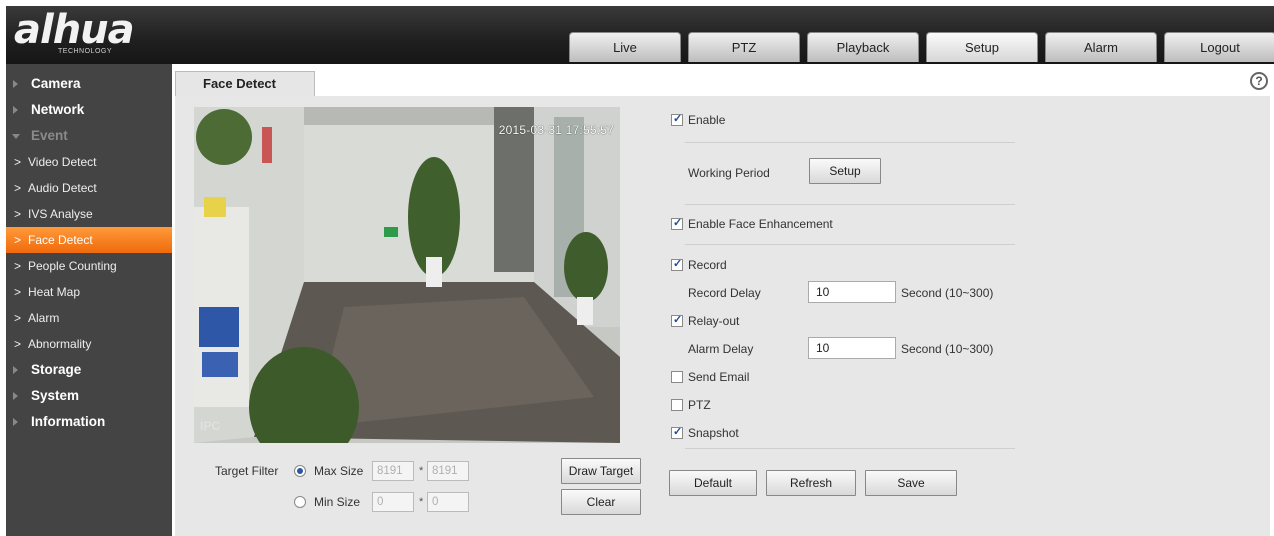 This screenshot has width=1274, height=536. Describe the element at coordinates (724, 293) in the screenshot. I see `record-delay-label: Record Delay` at that location.